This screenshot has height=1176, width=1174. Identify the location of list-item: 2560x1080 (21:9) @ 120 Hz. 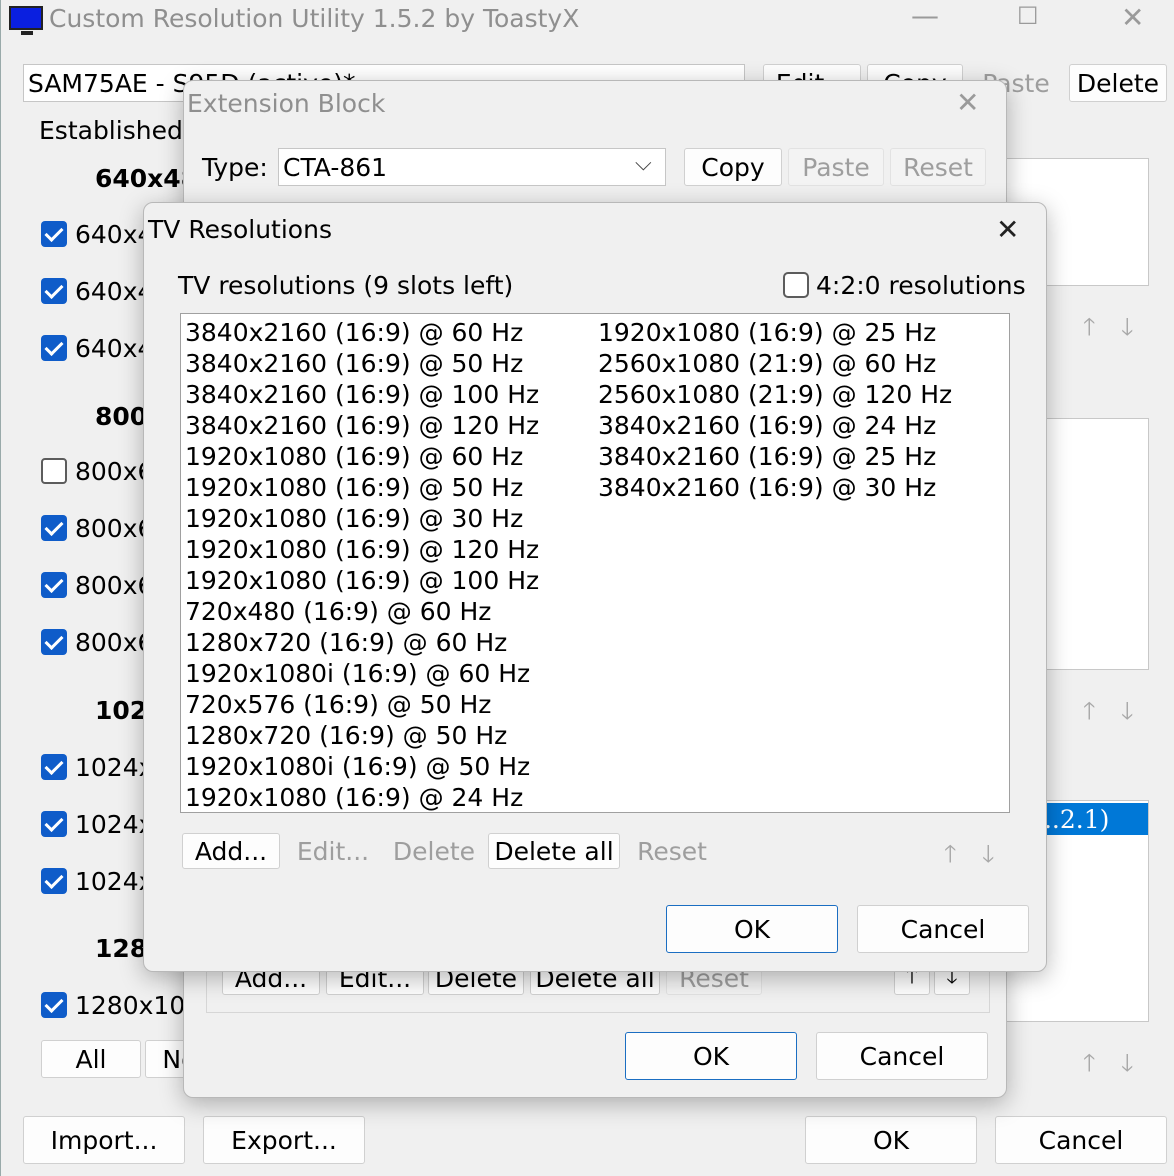
(775, 394).